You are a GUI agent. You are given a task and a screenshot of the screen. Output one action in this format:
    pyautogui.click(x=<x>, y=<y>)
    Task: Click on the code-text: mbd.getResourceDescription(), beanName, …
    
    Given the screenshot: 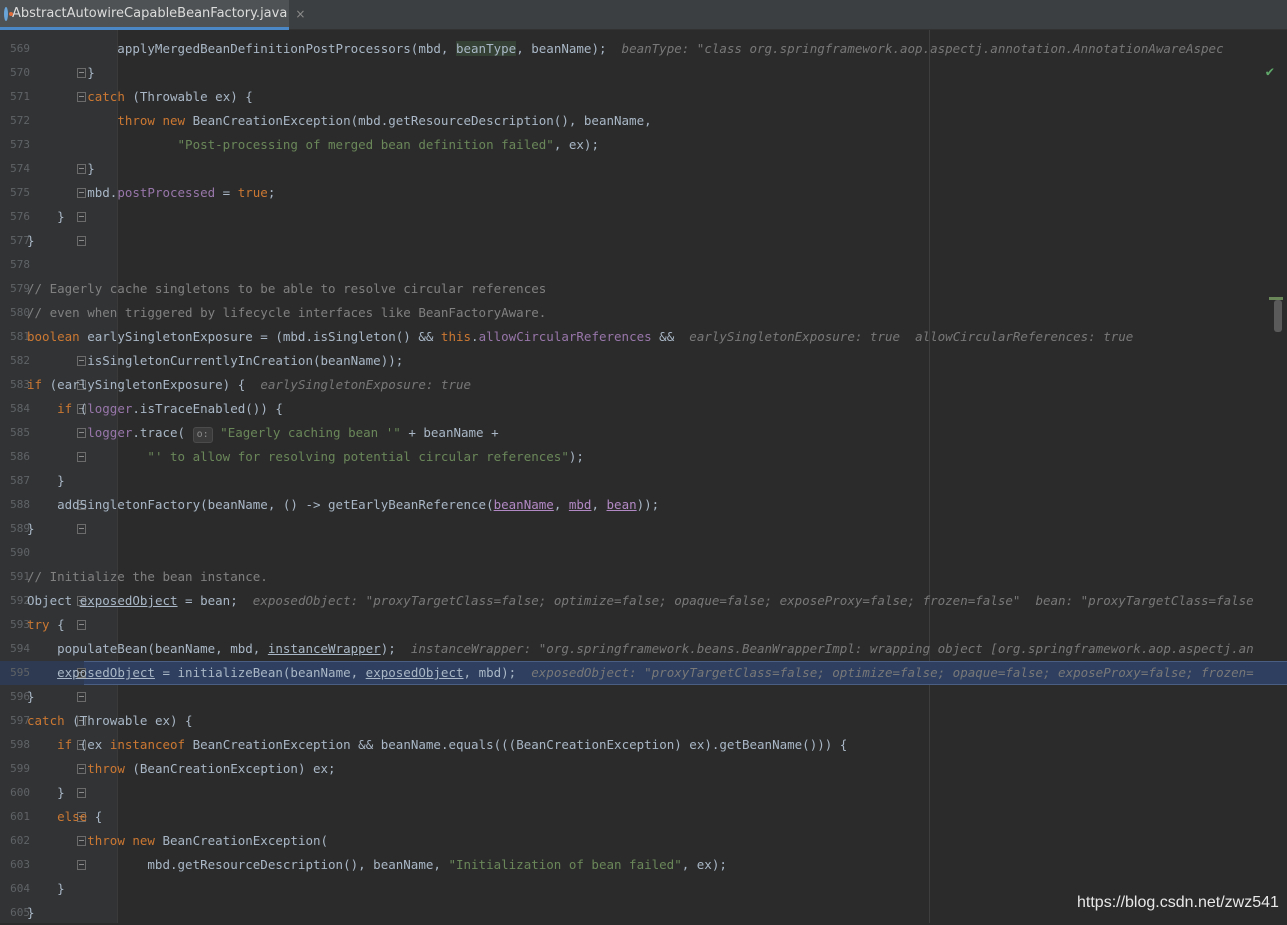 What is the action you would take?
    pyautogui.click(x=376, y=865)
    